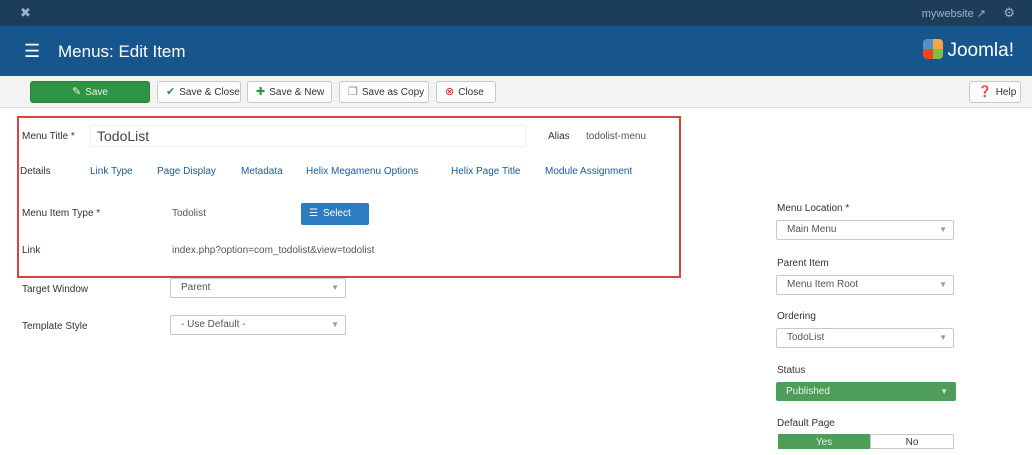  What do you see at coordinates (55, 289) in the screenshot?
I see `target-window-label: Target Window` at bounding box center [55, 289].